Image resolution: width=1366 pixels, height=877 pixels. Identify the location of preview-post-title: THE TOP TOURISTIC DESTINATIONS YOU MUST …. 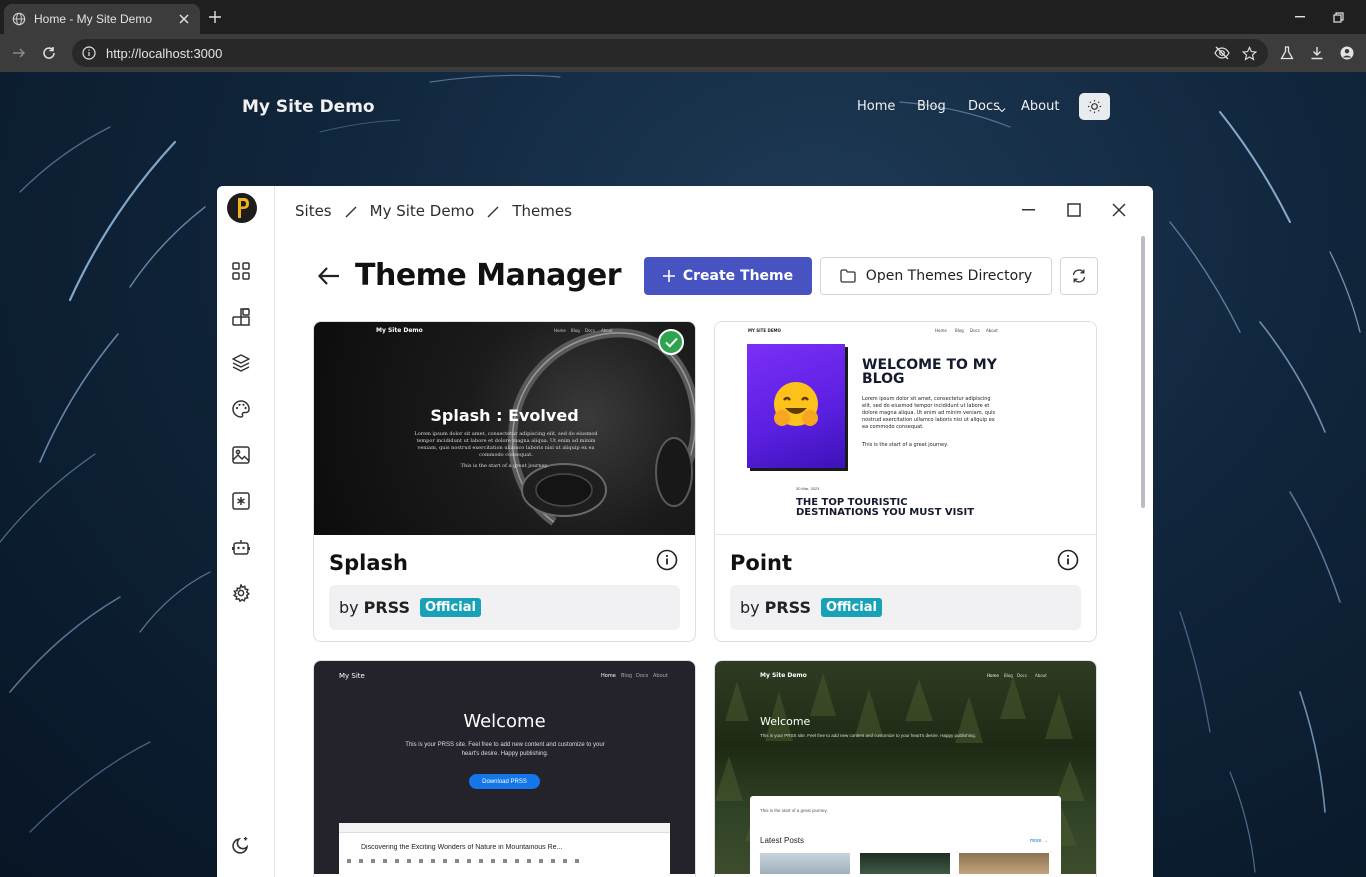
(885, 507).